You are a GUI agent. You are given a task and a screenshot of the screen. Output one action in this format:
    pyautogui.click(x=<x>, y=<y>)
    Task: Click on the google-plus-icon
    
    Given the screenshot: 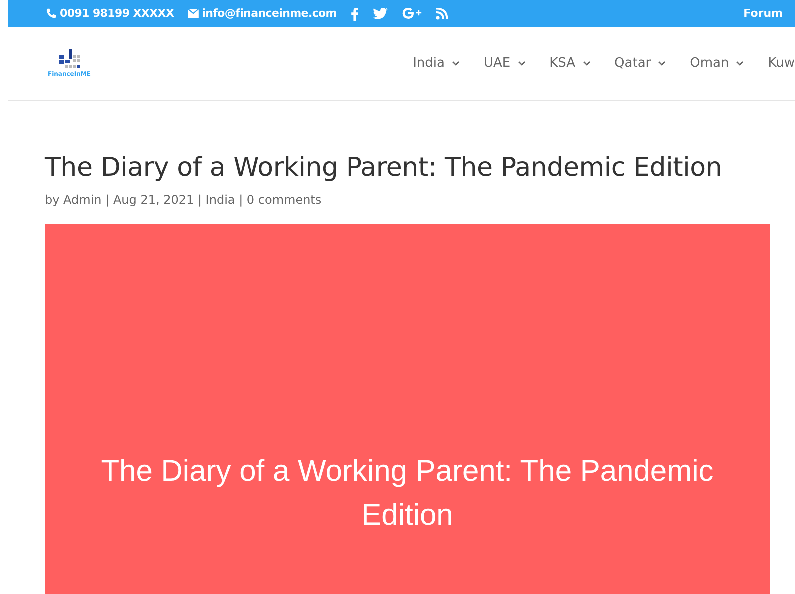 What is the action you would take?
    pyautogui.click(x=412, y=13)
    